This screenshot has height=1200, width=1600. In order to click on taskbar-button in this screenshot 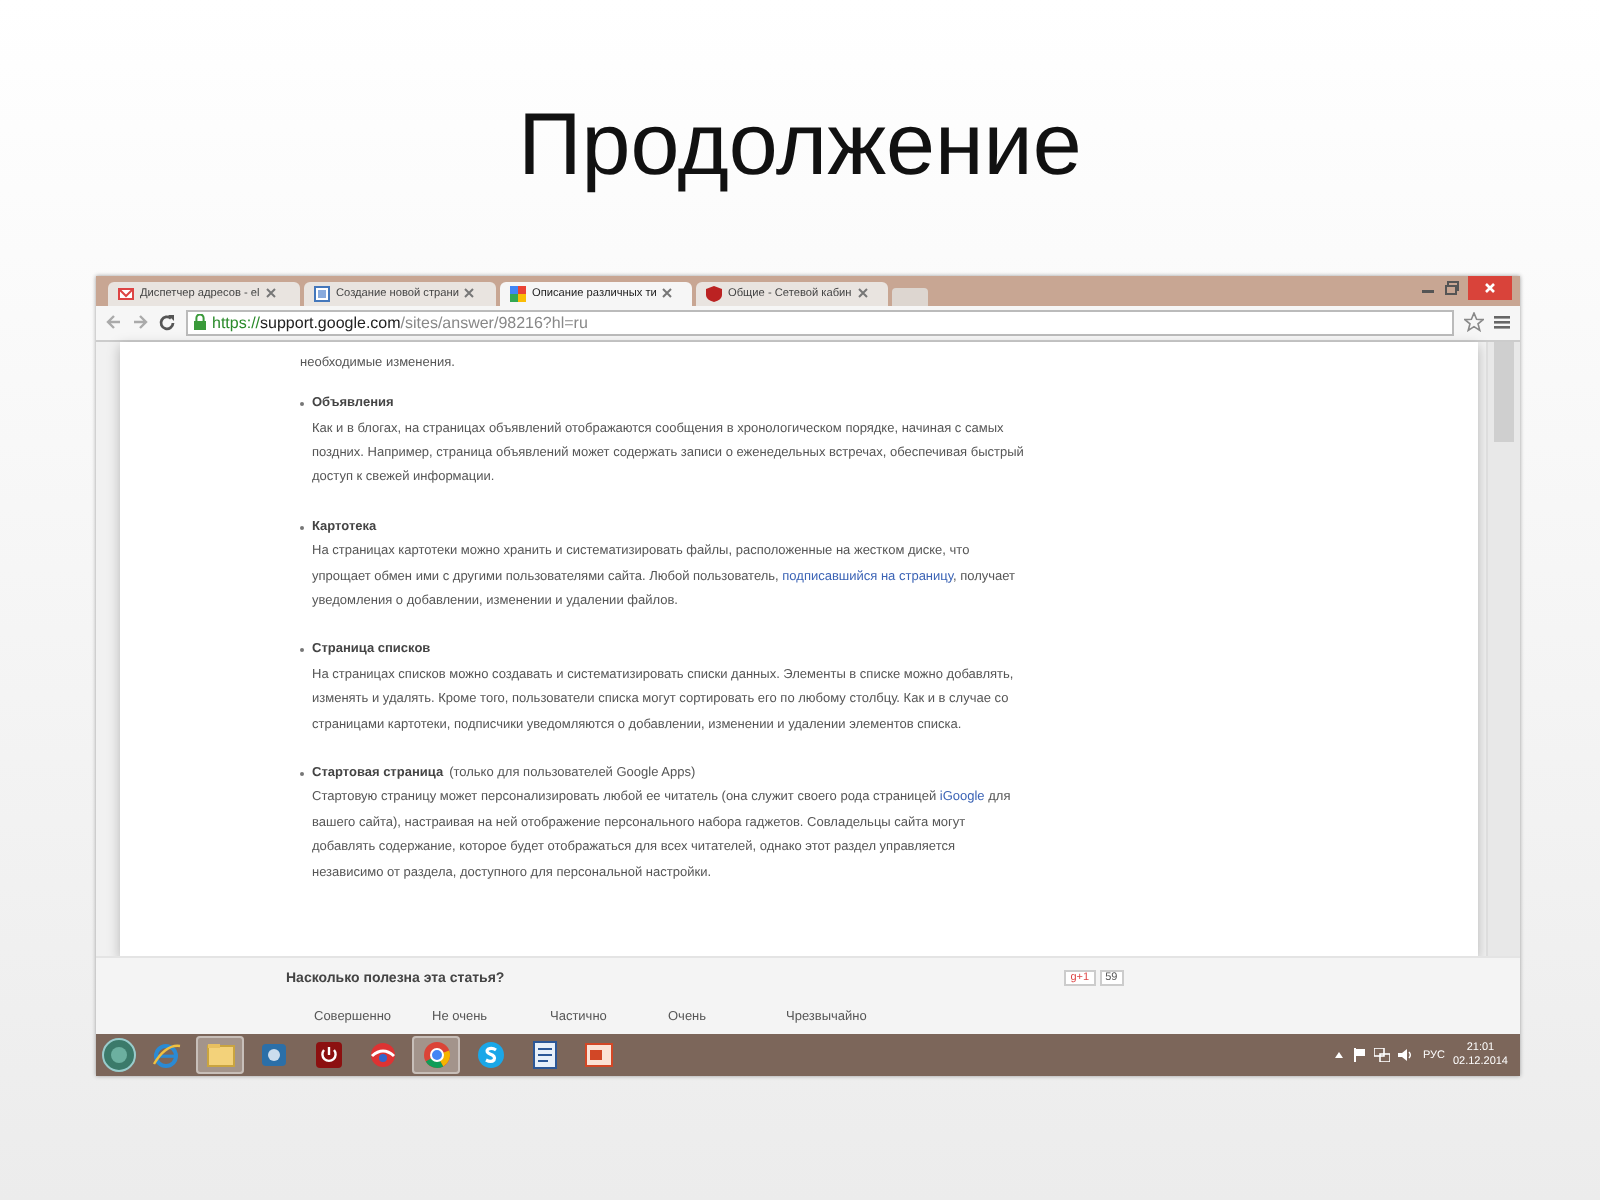, I will do `click(436, 1055)`.